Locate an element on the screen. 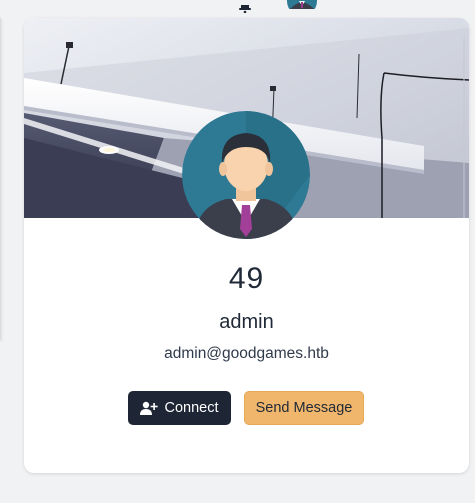 Image resolution: width=475 pixels, height=503 pixels. adjacent-card-edge is located at coordinates (0, 179).